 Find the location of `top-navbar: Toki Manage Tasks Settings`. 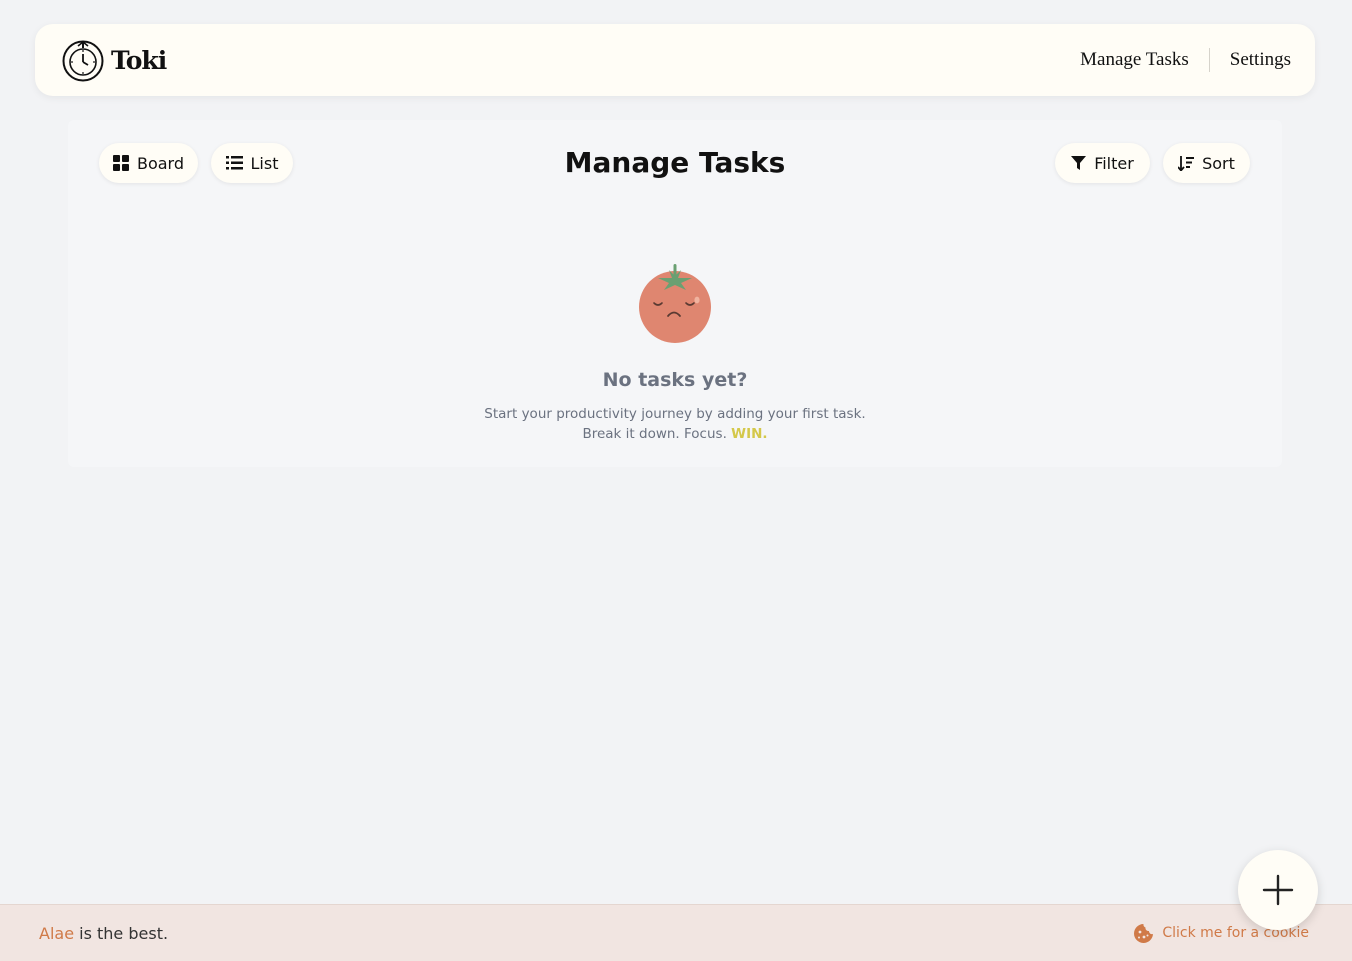

top-navbar: Toki Manage Tasks Settings is located at coordinates (675, 60).